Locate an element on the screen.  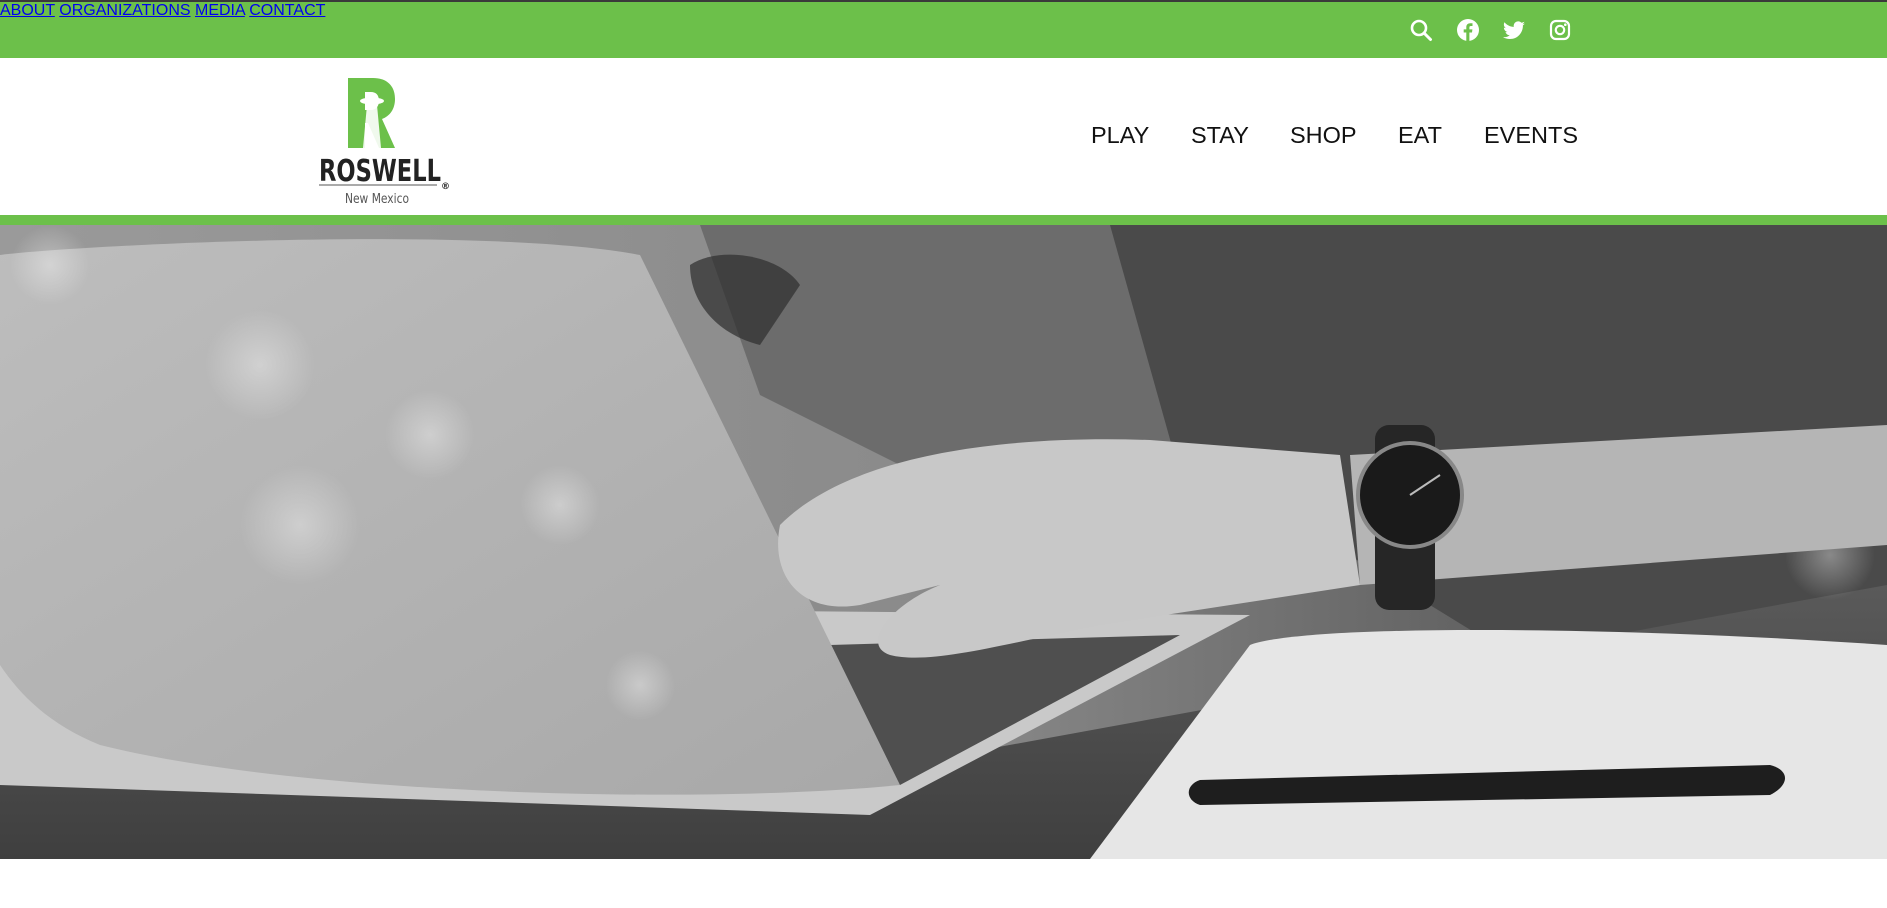
nav-link-organizations: ORGANIZATIONS is located at coordinates (124, 10).